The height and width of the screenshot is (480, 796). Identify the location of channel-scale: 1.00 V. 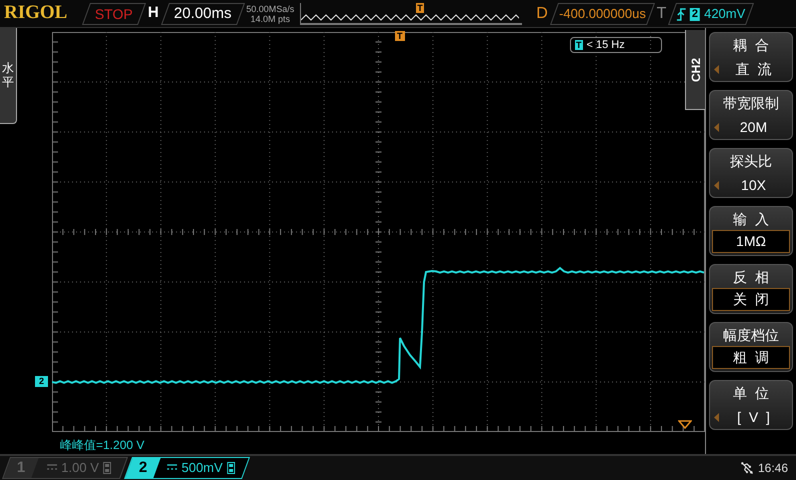
(80, 468).